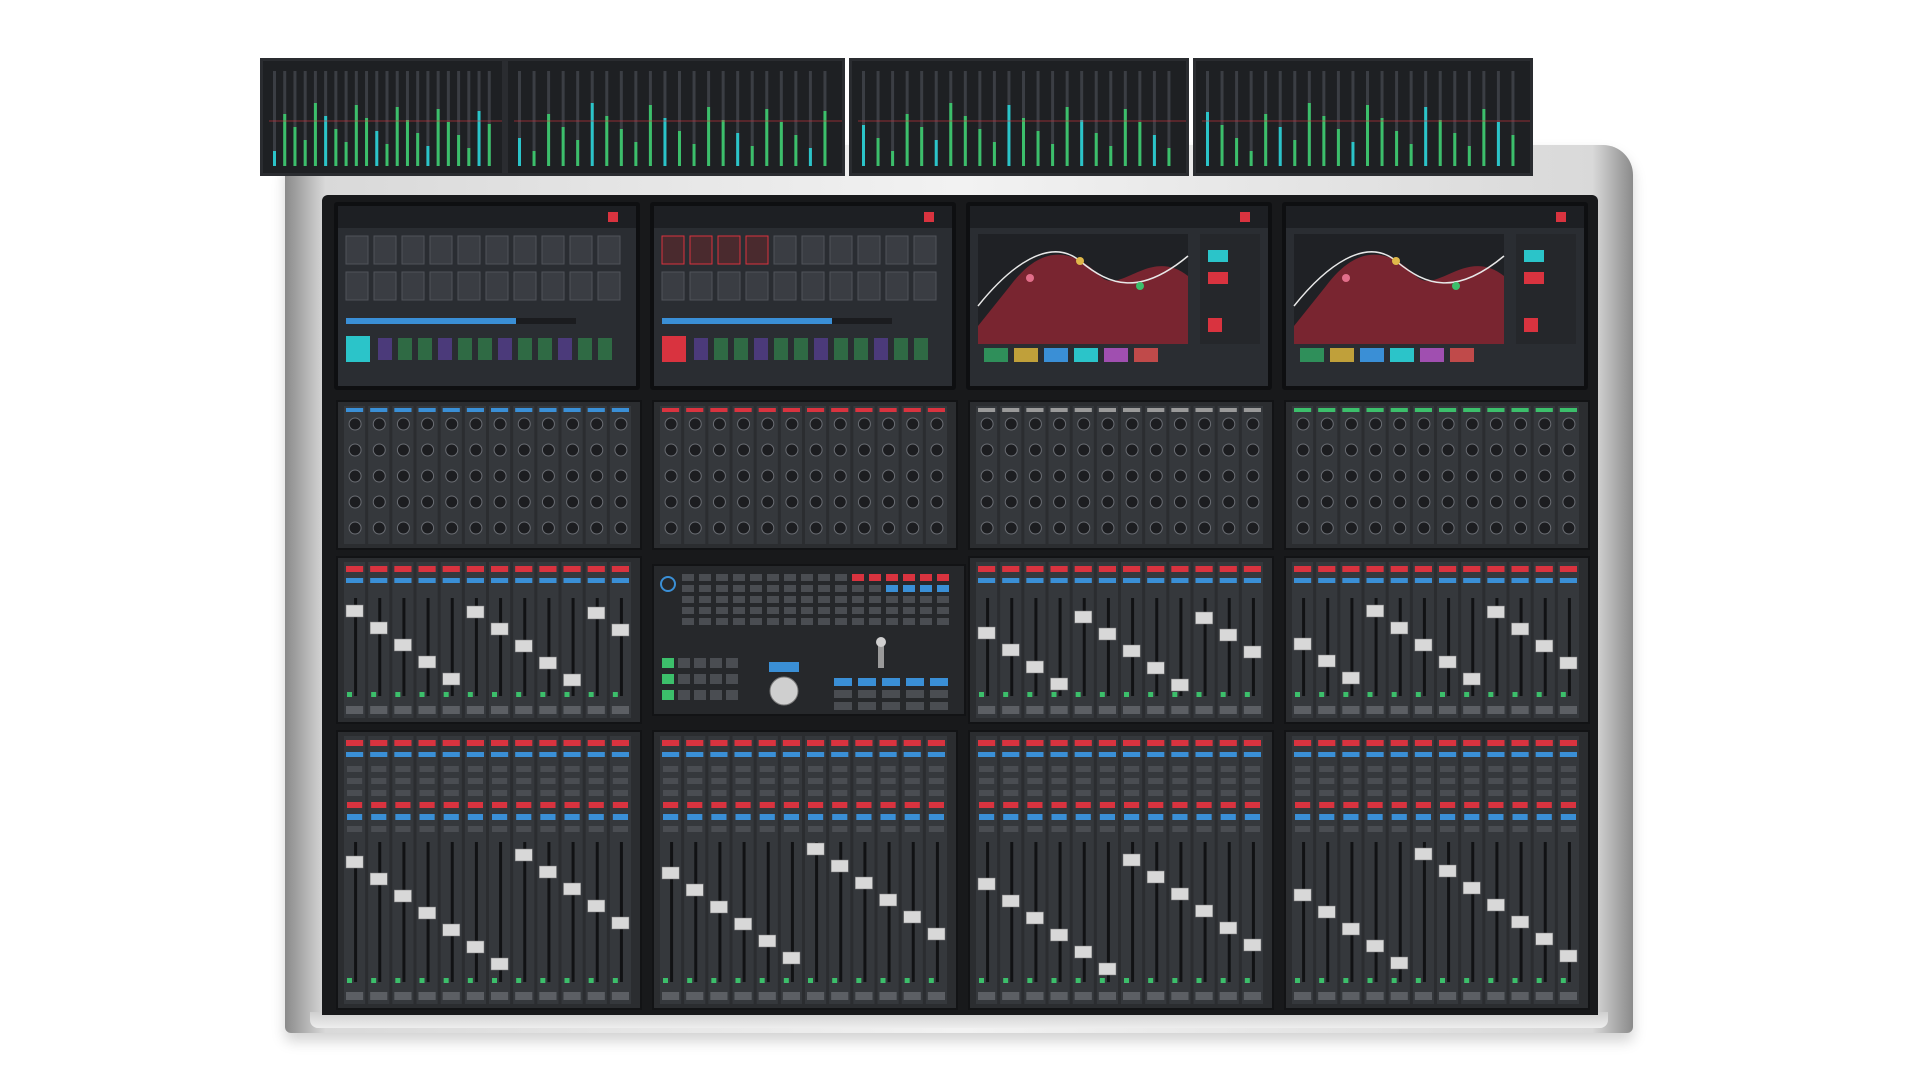 The image size is (1920, 1080). I want to click on touch-screen-channel-grid, so click(487, 296).